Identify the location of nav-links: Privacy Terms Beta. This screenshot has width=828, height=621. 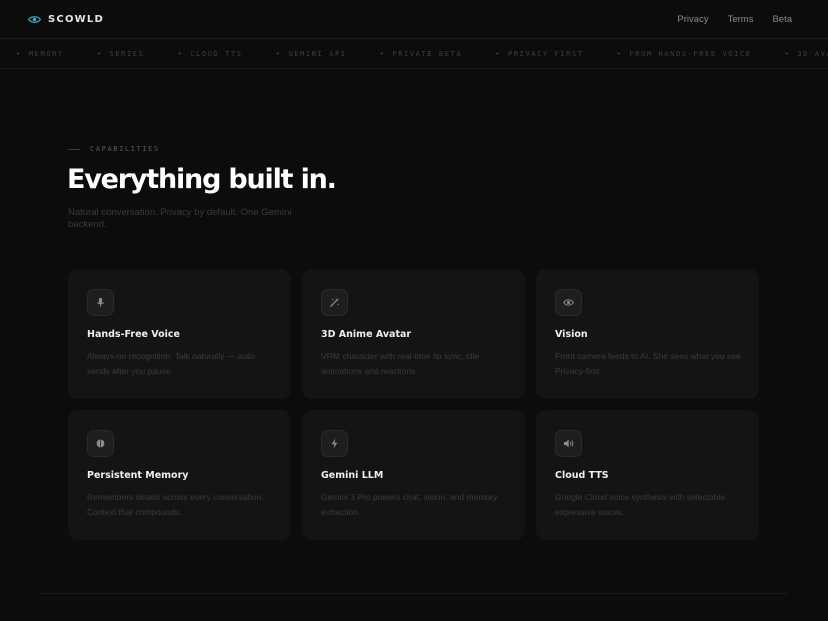
(734, 19).